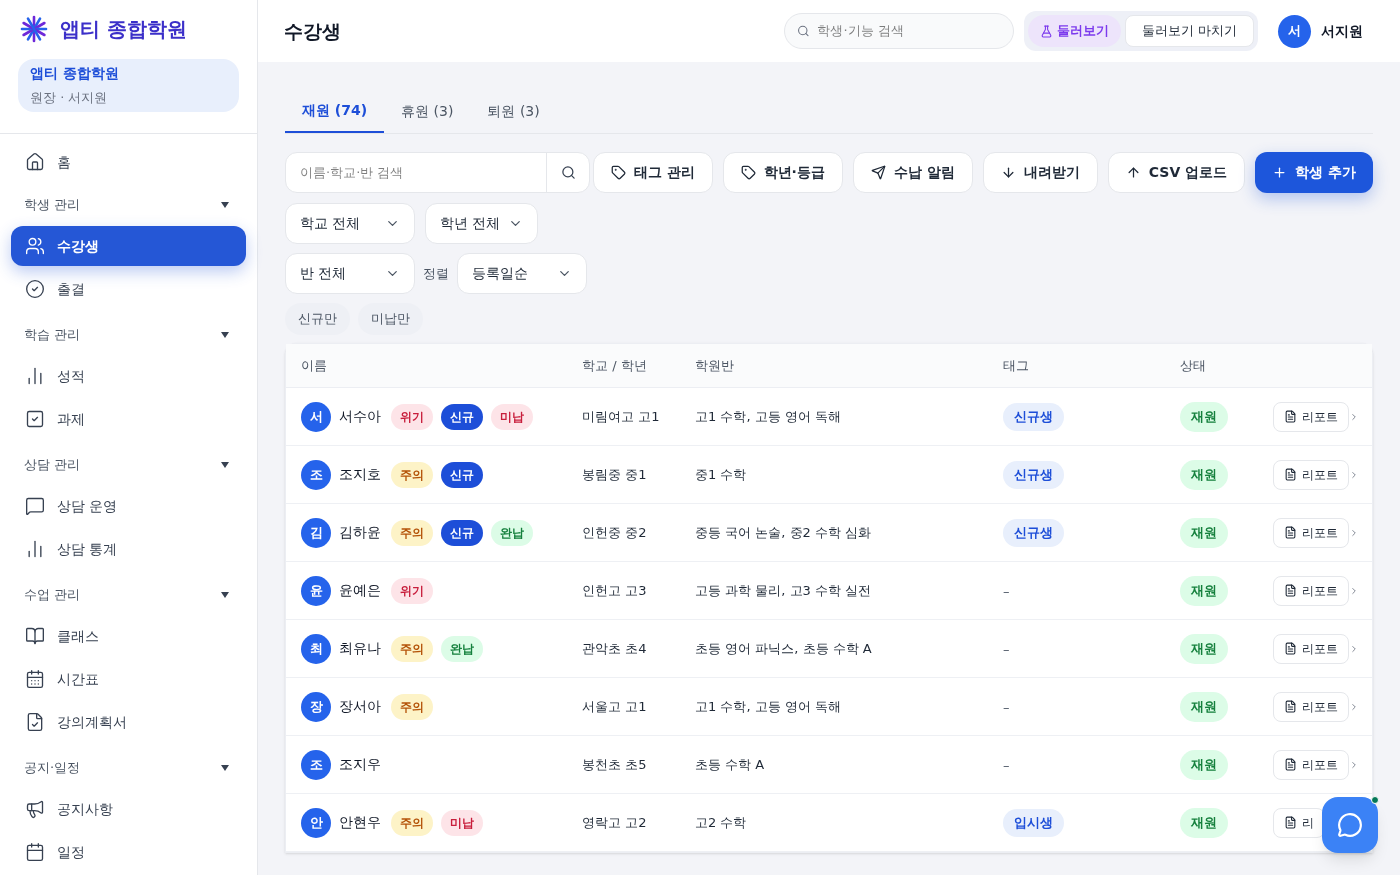 Image resolution: width=1400 pixels, height=875 pixels. Describe the element at coordinates (335, 111) in the screenshot. I see `tab: 재원 (74)` at that location.